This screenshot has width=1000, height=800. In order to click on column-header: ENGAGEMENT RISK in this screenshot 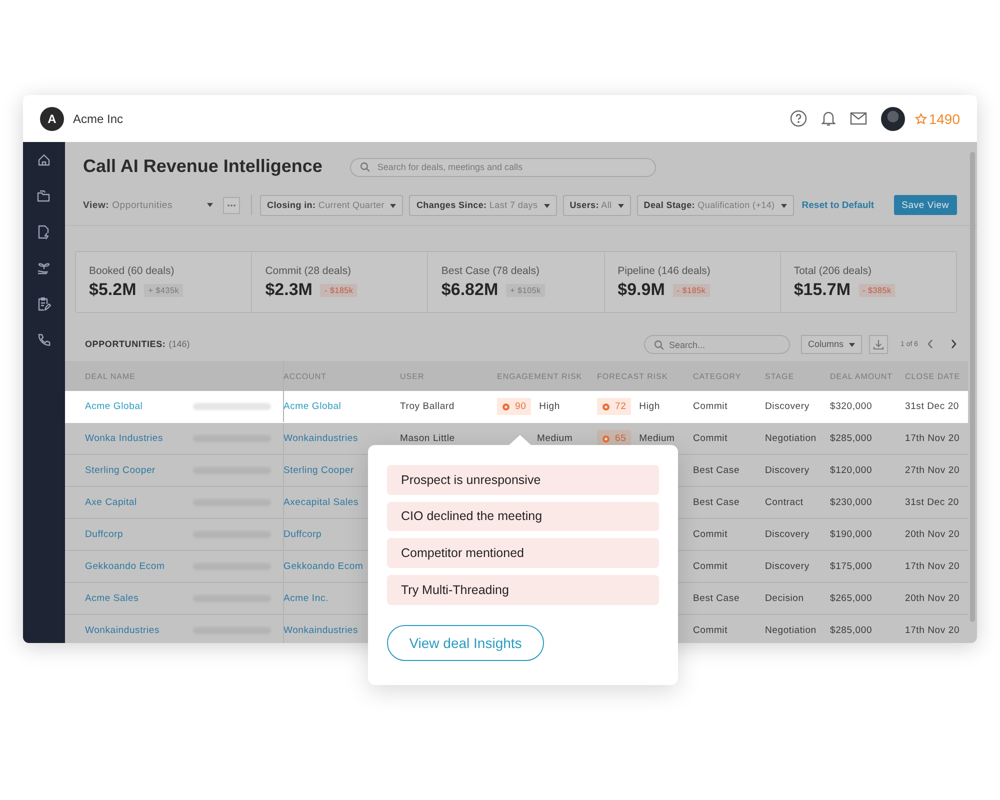, I will do `click(547, 376)`.